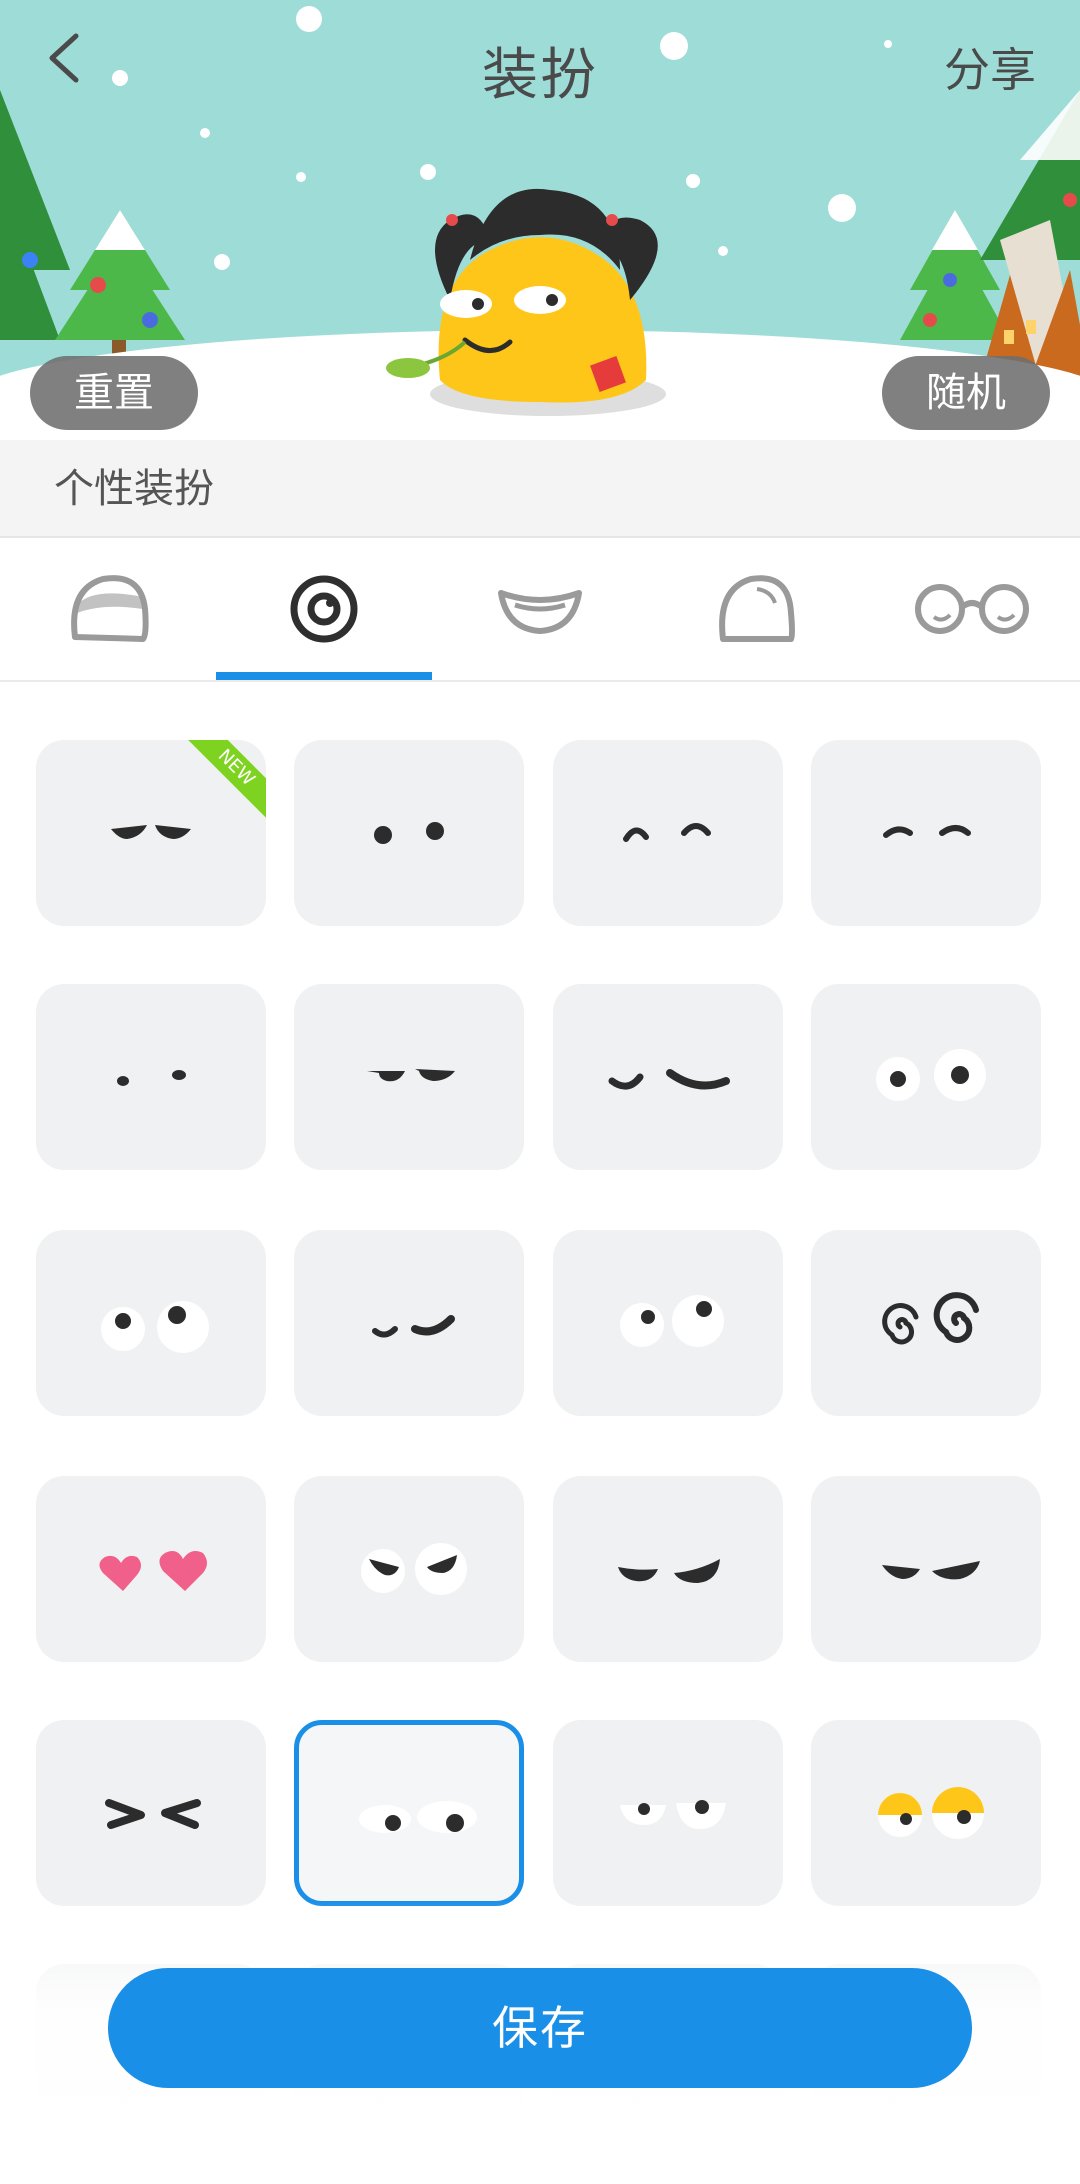 This screenshot has height=2184, width=1080. I want to click on section-title: 个性装扮, so click(540, 489).